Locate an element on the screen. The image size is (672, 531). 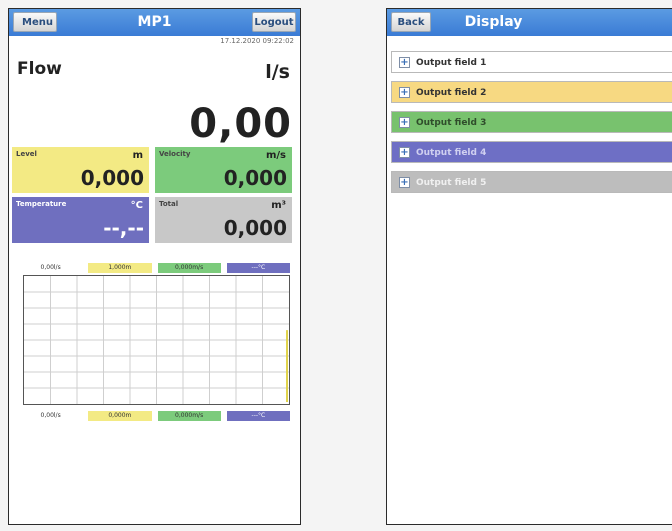
menu-button: Menu is located at coordinates (35, 22).